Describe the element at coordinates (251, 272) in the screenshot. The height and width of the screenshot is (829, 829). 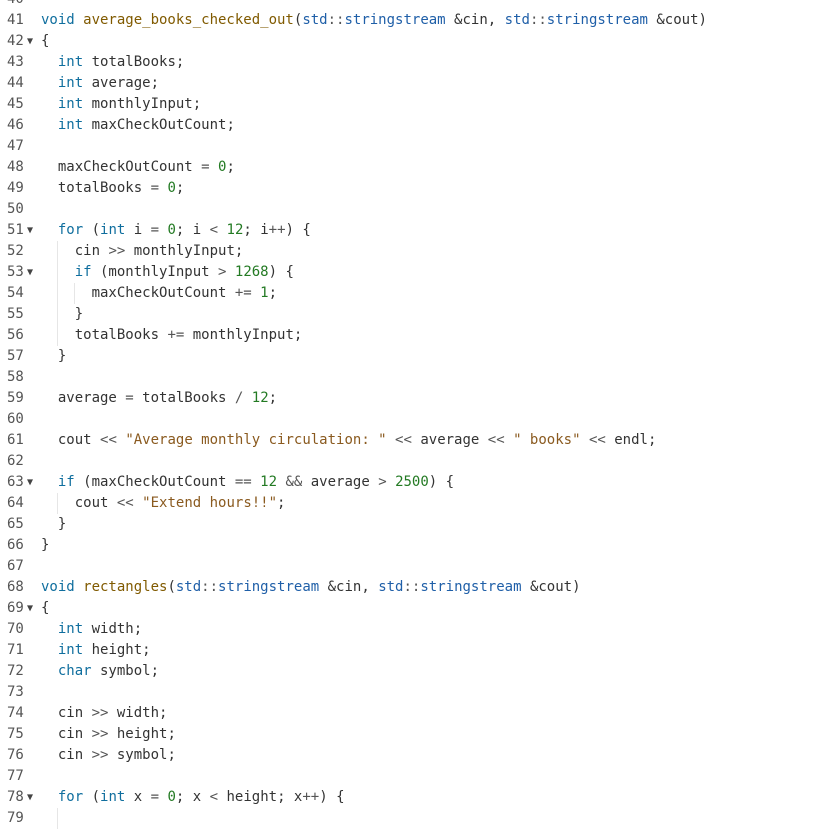
I see `code-token: 1268` at that location.